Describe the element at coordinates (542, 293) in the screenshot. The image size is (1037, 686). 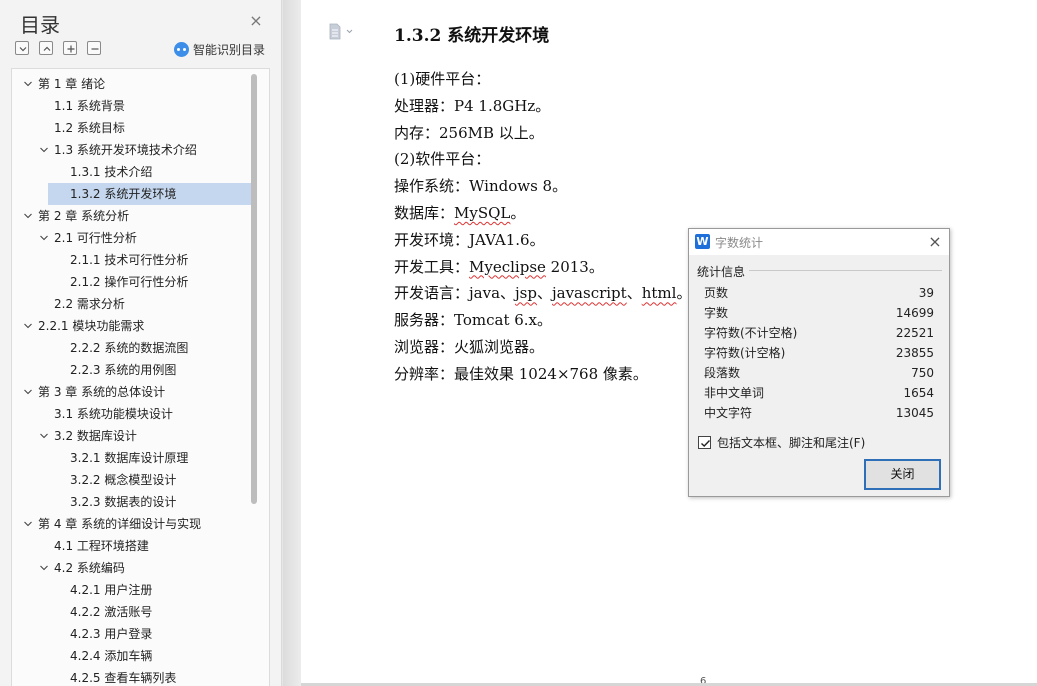
I see `document-line: 开发语言：java、jsp、javascript、html。` at that location.